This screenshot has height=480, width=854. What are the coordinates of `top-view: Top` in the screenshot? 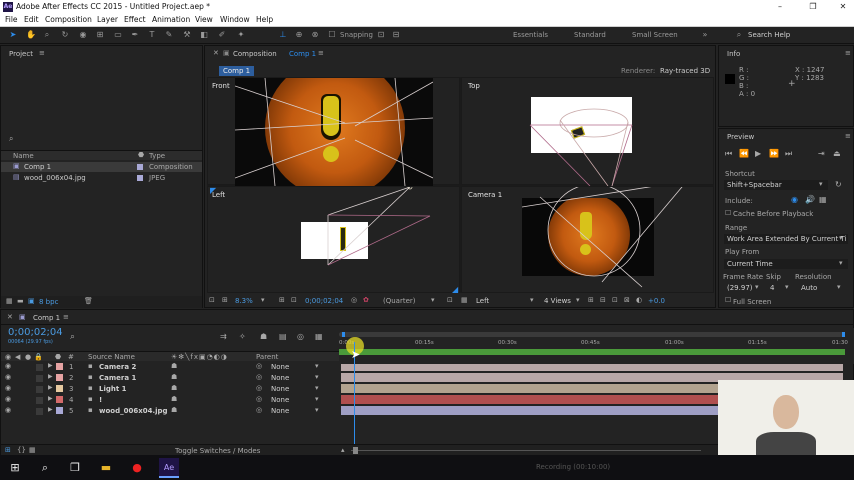 It's located at (587, 131).